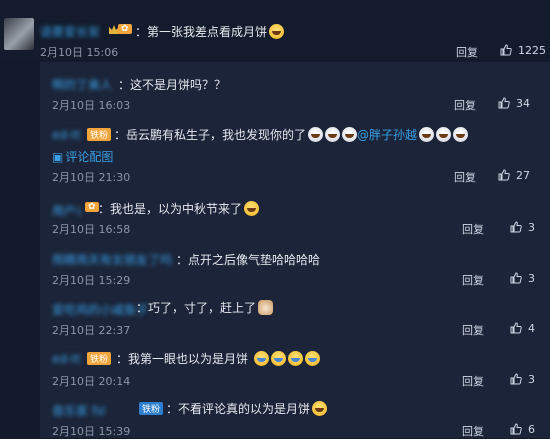 The image size is (550, 439). I want to click on reply-time: 2月10日 20:14, so click(91, 381).